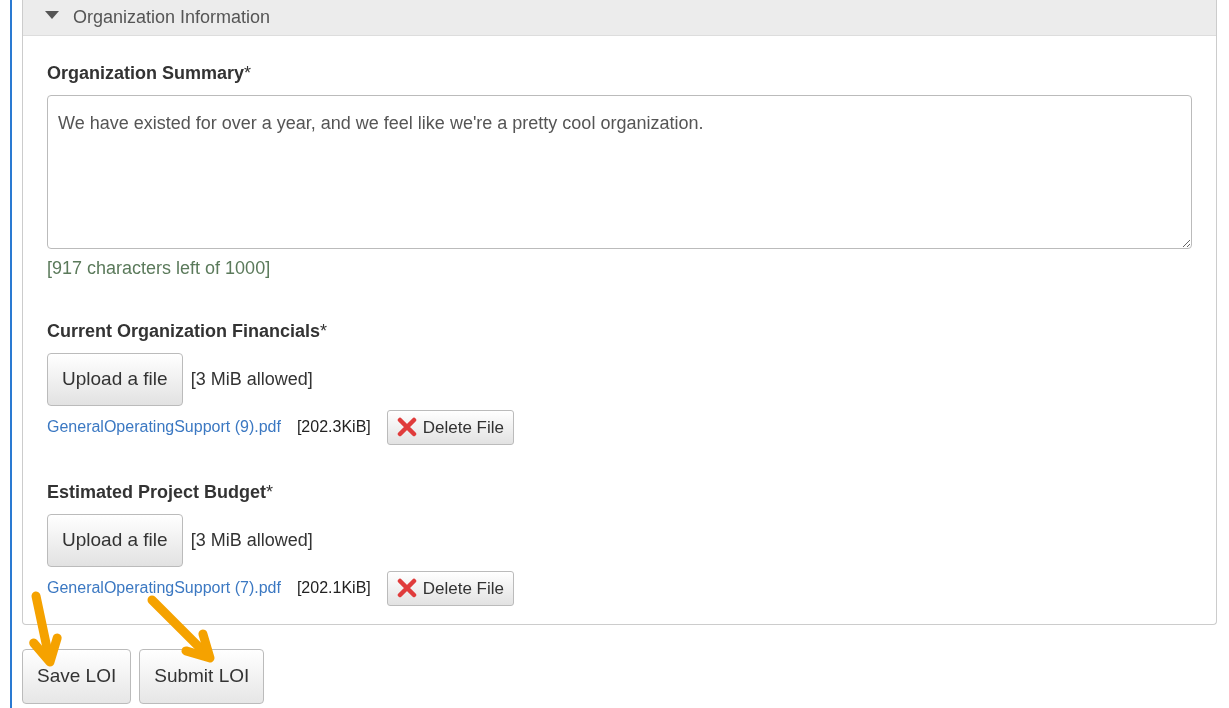 The image size is (1229, 708). Describe the element at coordinates (333, 588) in the screenshot. I see `file-size: [202.1KiB]` at that location.